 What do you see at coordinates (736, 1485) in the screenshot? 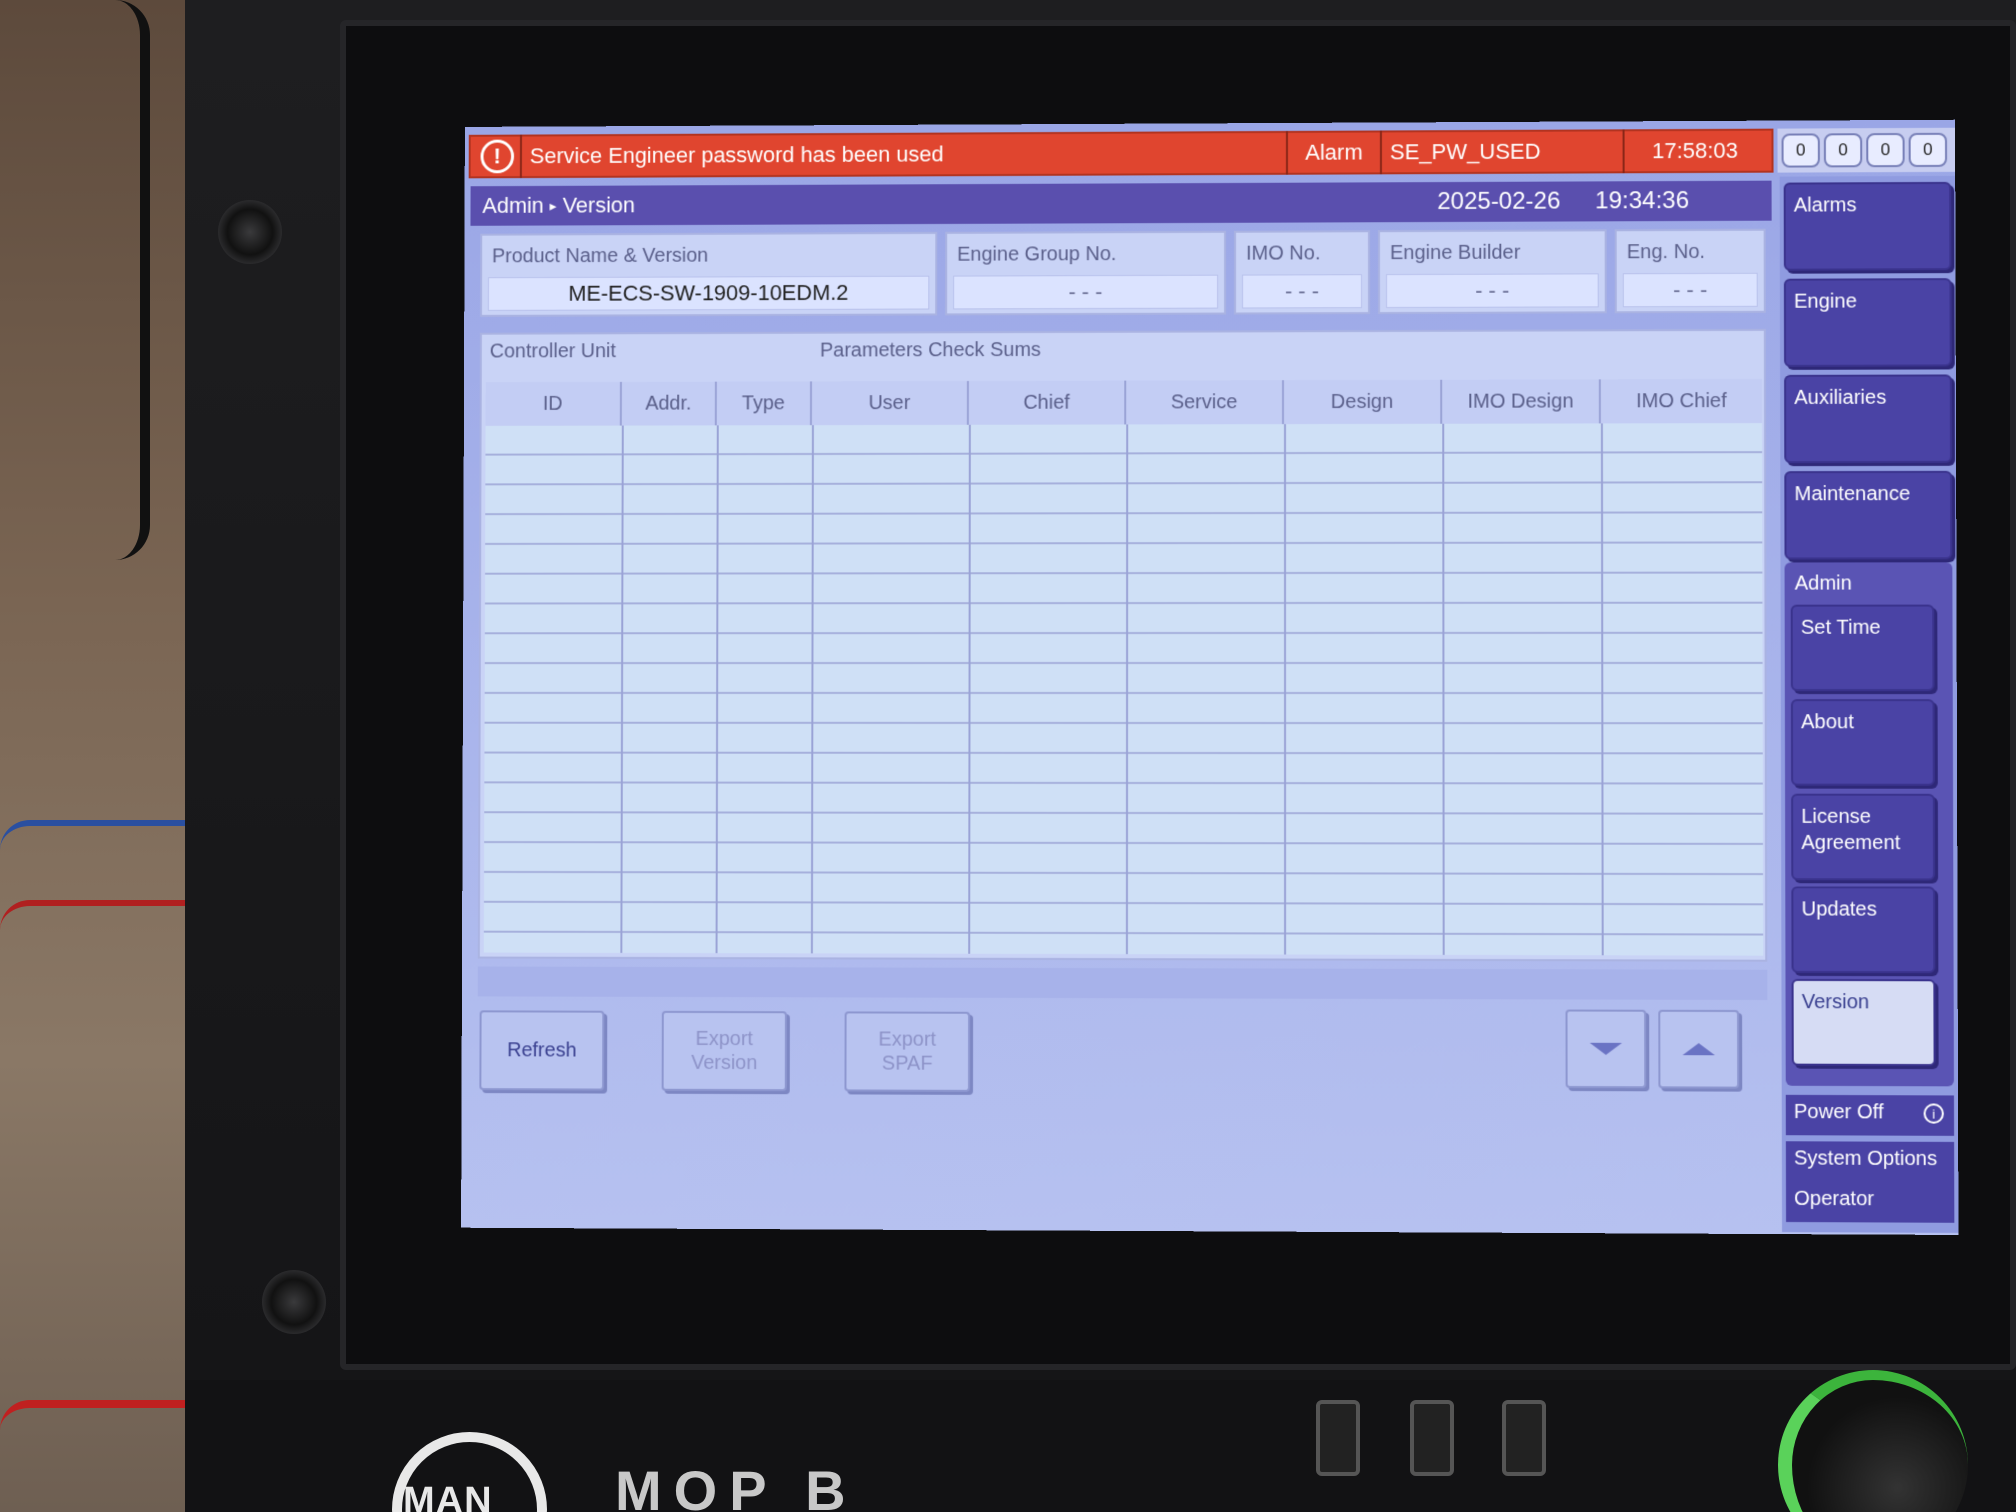
I see `model-label: MOP B` at bounding box center [736, 1485].